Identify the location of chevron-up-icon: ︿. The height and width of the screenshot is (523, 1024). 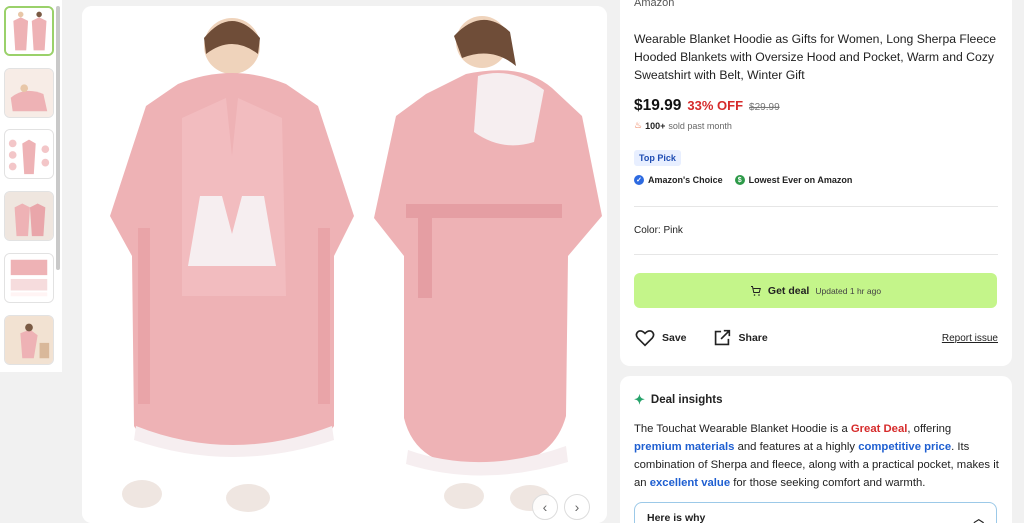
(979, 517).